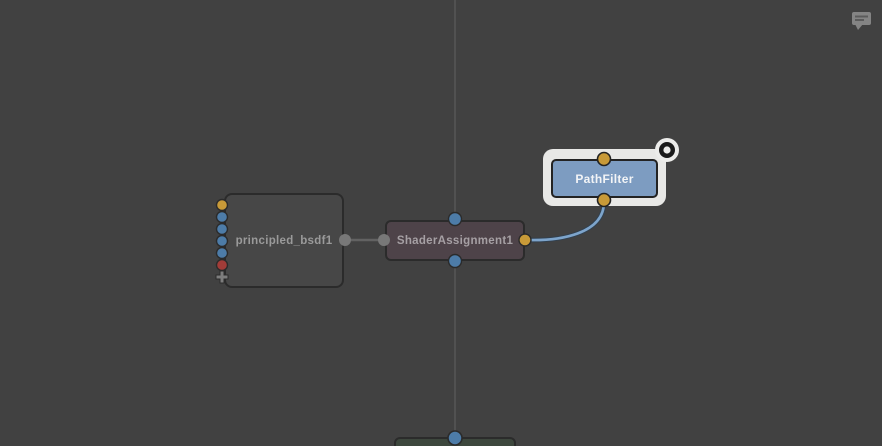  I want to click on annotation-bubble-icon, so click(861, 21).